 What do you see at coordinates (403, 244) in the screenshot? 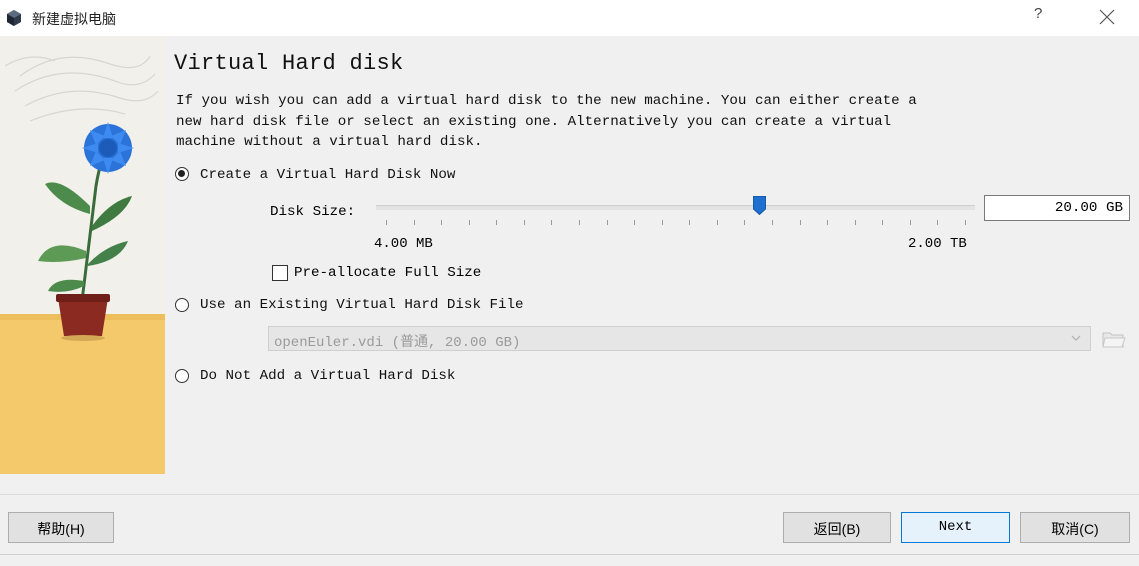
I see `slider-min-label: 4.00 MB` at bounding box center [403, 244].